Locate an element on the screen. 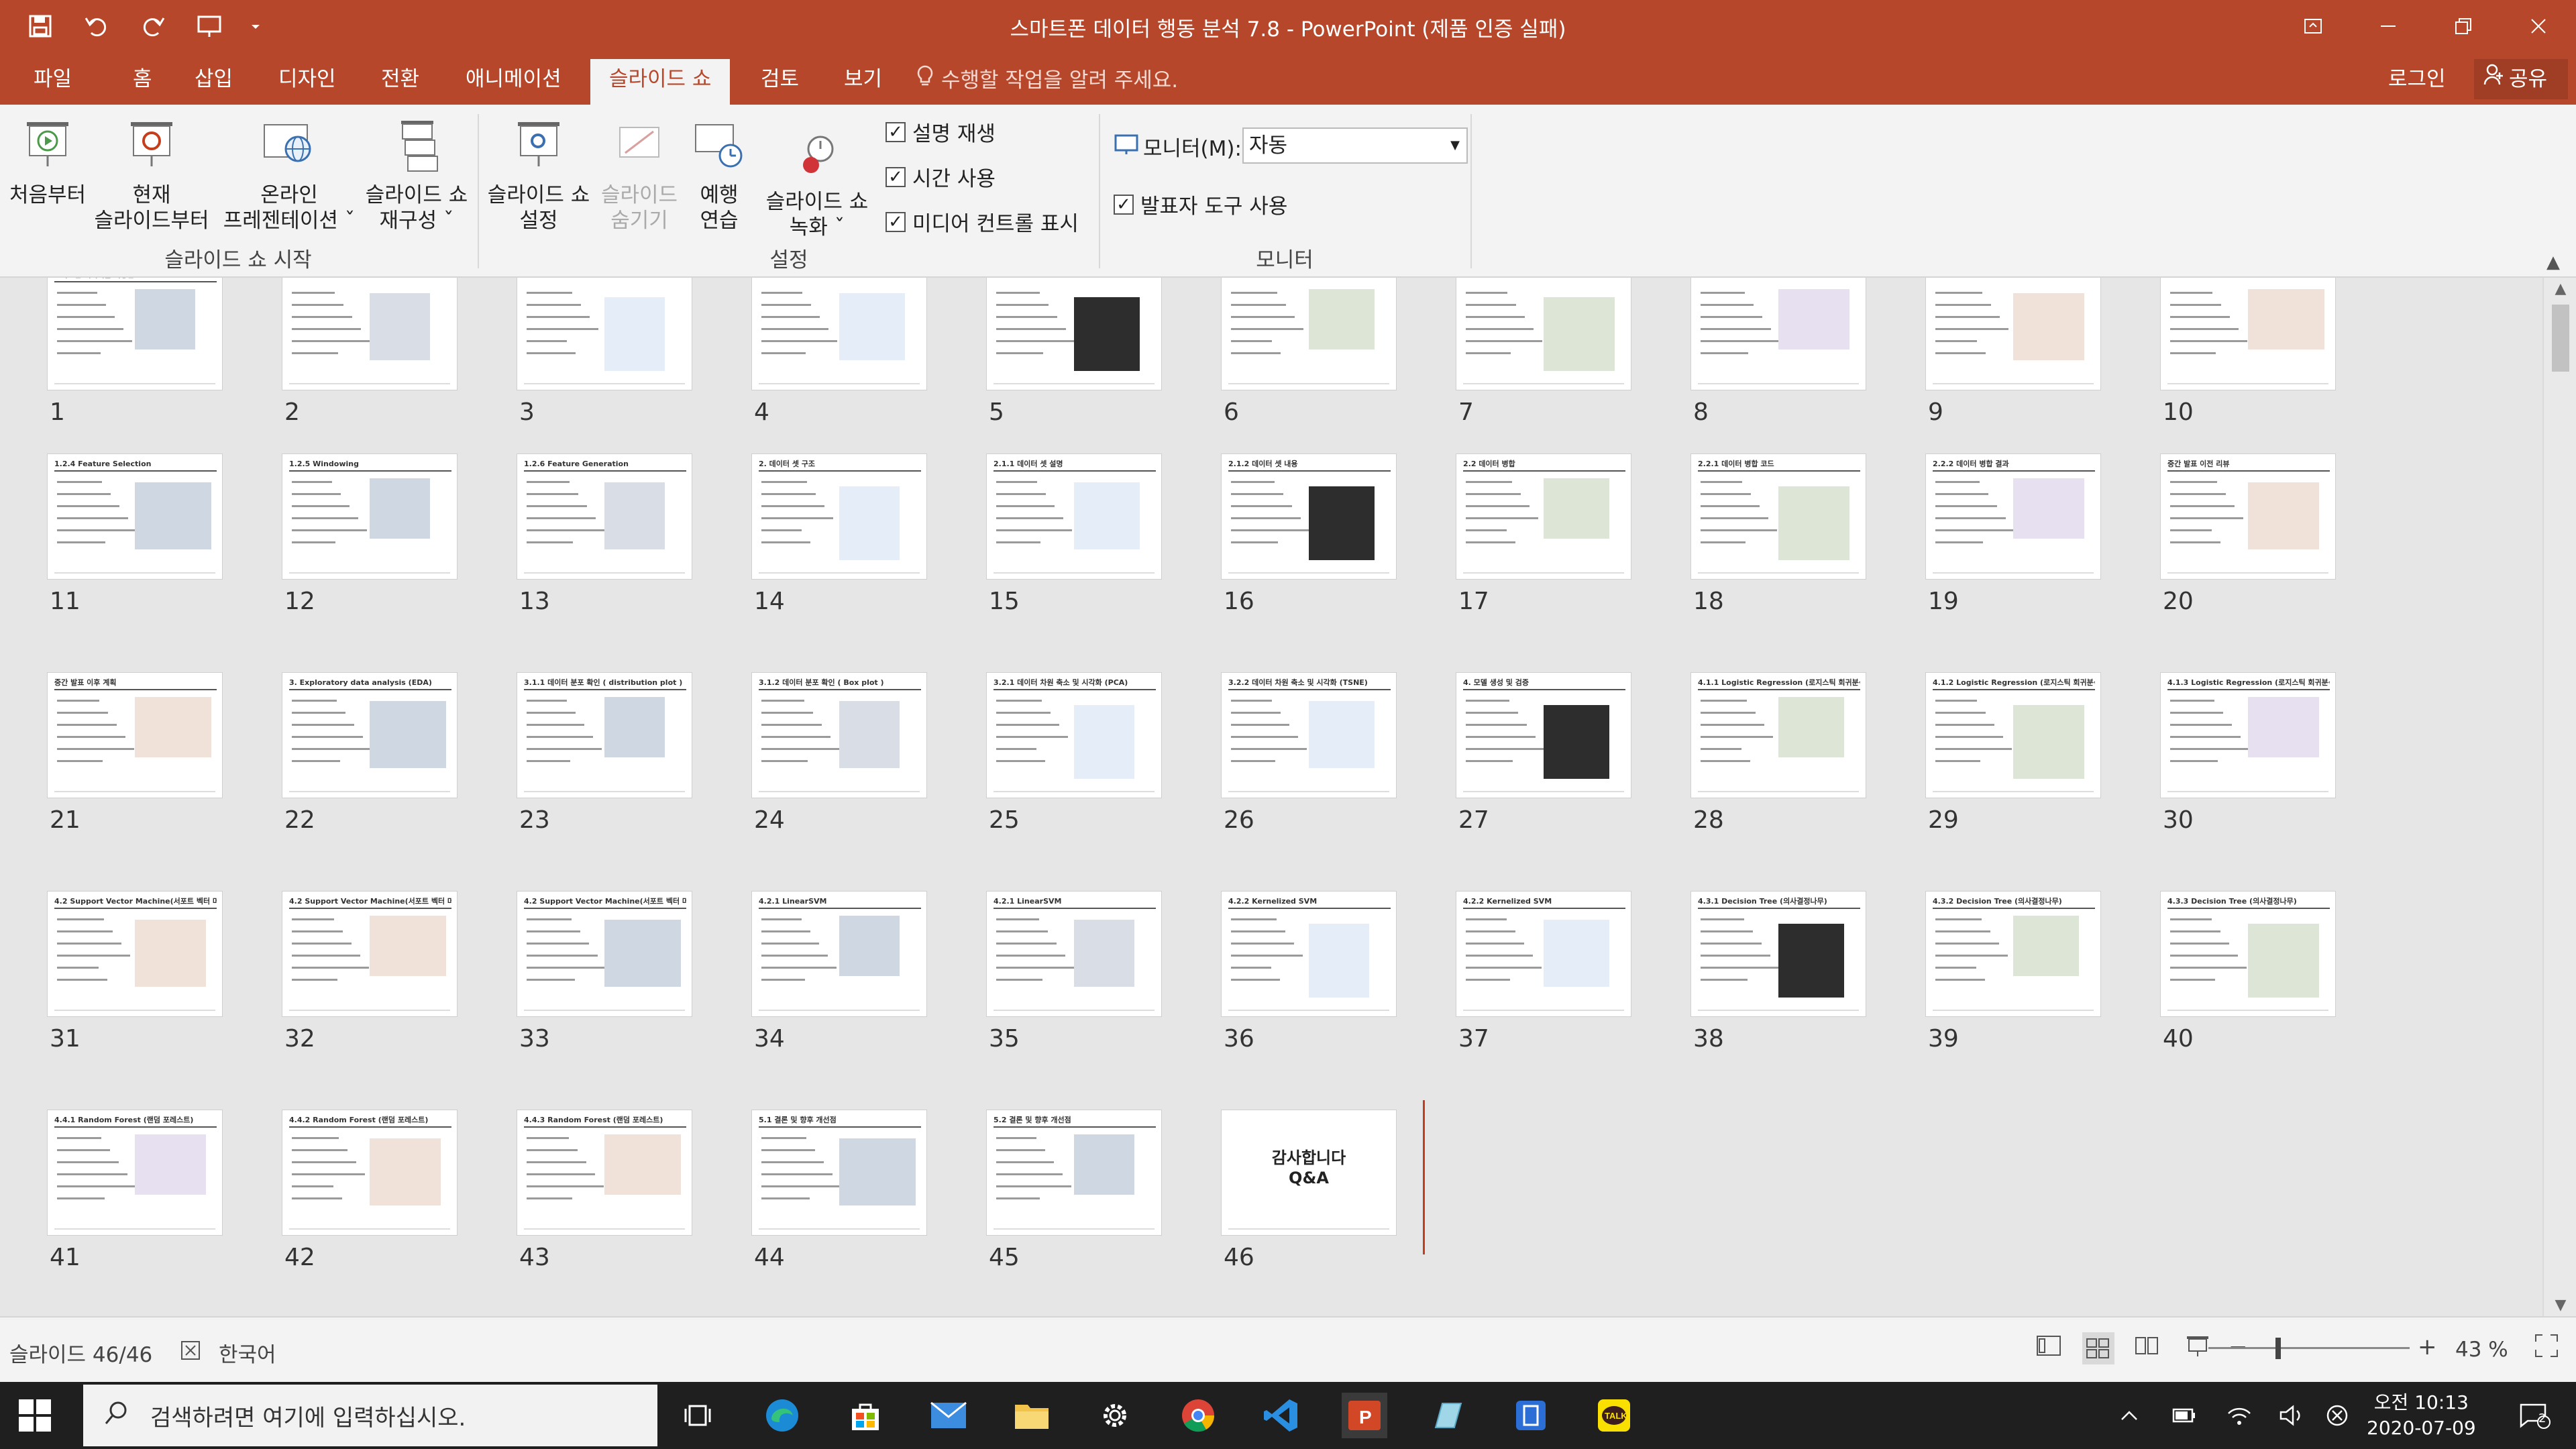  collapse-ribbon-icon: ▲ is located at coordinates (2553, 262).